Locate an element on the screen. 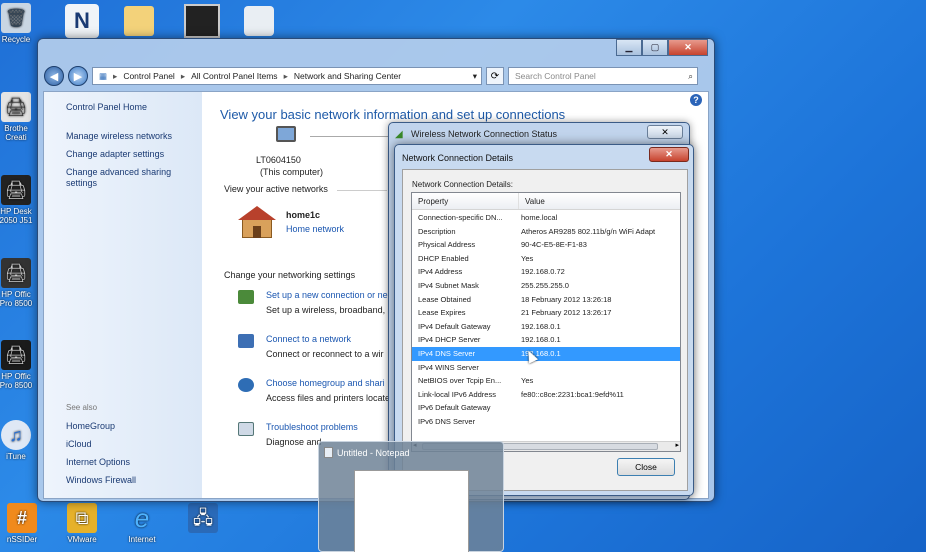 This screenshot has height=552, width=926. details-row: IPv4 Address 192.168.0.72 is located at coordinates (546, 272).